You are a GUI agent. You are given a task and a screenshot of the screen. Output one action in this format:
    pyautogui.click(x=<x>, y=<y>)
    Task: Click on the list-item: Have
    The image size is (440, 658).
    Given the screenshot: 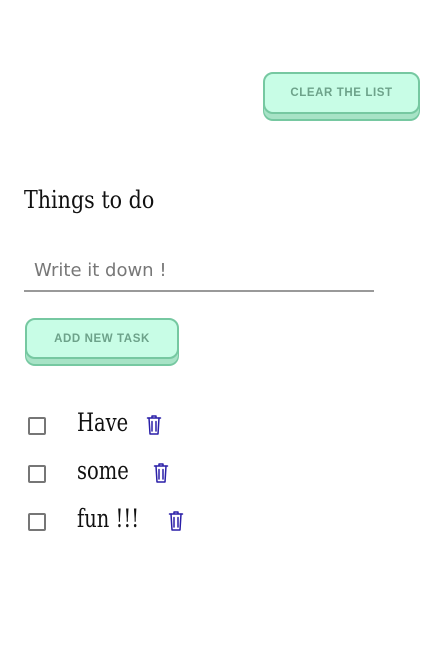 What is the action you would take?
    pyautogui.click(x=220, y=430)
    